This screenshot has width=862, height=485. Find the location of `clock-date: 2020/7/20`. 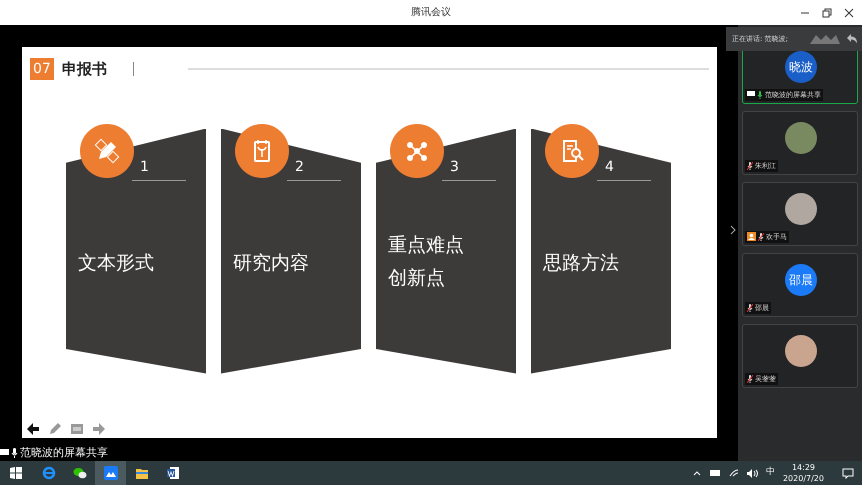

clock-date: 2020/7/20 is located at coordinates (803, 478).